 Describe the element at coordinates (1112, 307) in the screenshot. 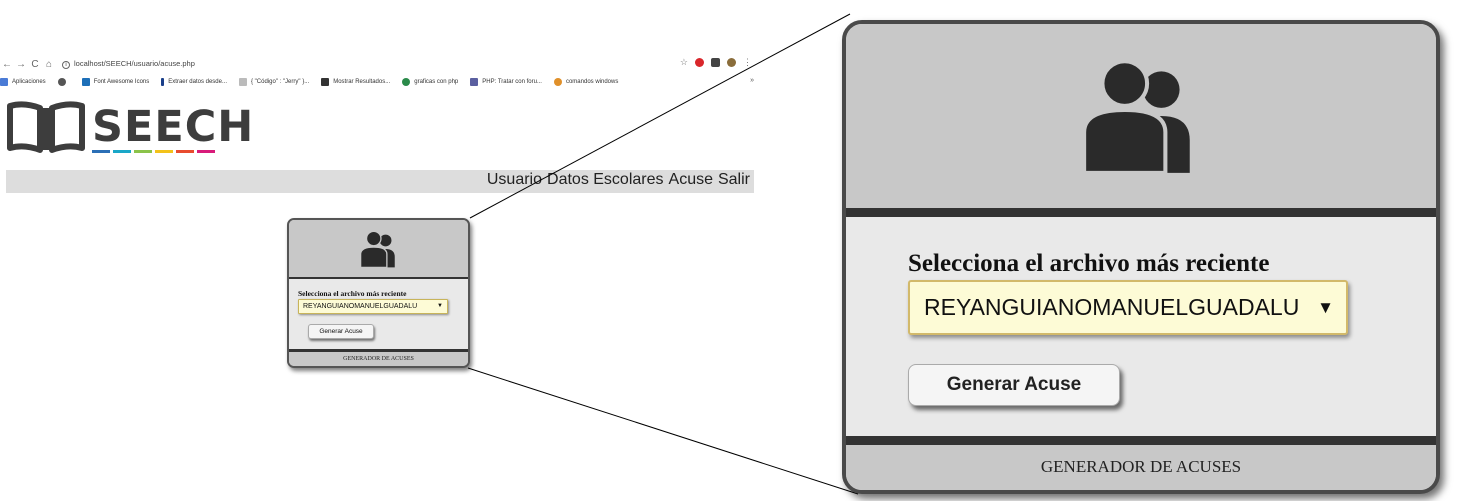

I see `file-select-value: REYANGUIANOMANUELGUADALU` at that location.